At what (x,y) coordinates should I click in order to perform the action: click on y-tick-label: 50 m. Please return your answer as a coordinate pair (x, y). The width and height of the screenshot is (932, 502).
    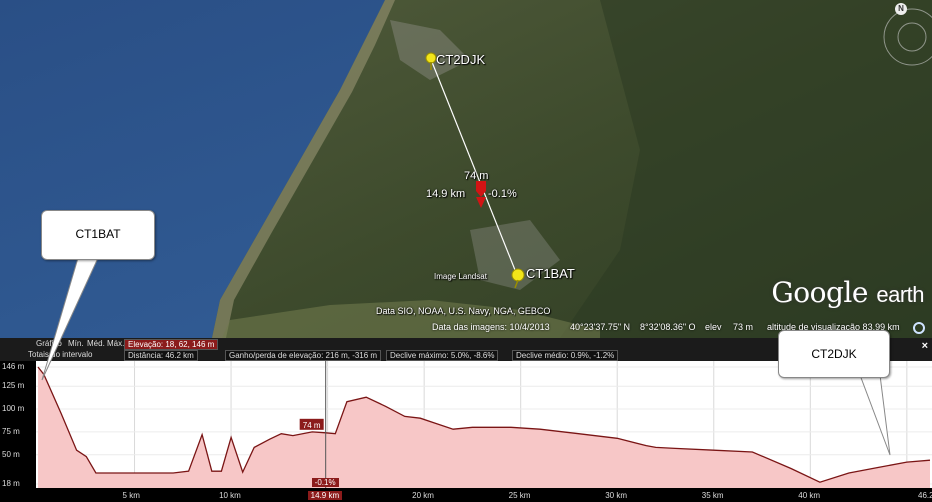
    Looking at the image, I should click on (11, 454).